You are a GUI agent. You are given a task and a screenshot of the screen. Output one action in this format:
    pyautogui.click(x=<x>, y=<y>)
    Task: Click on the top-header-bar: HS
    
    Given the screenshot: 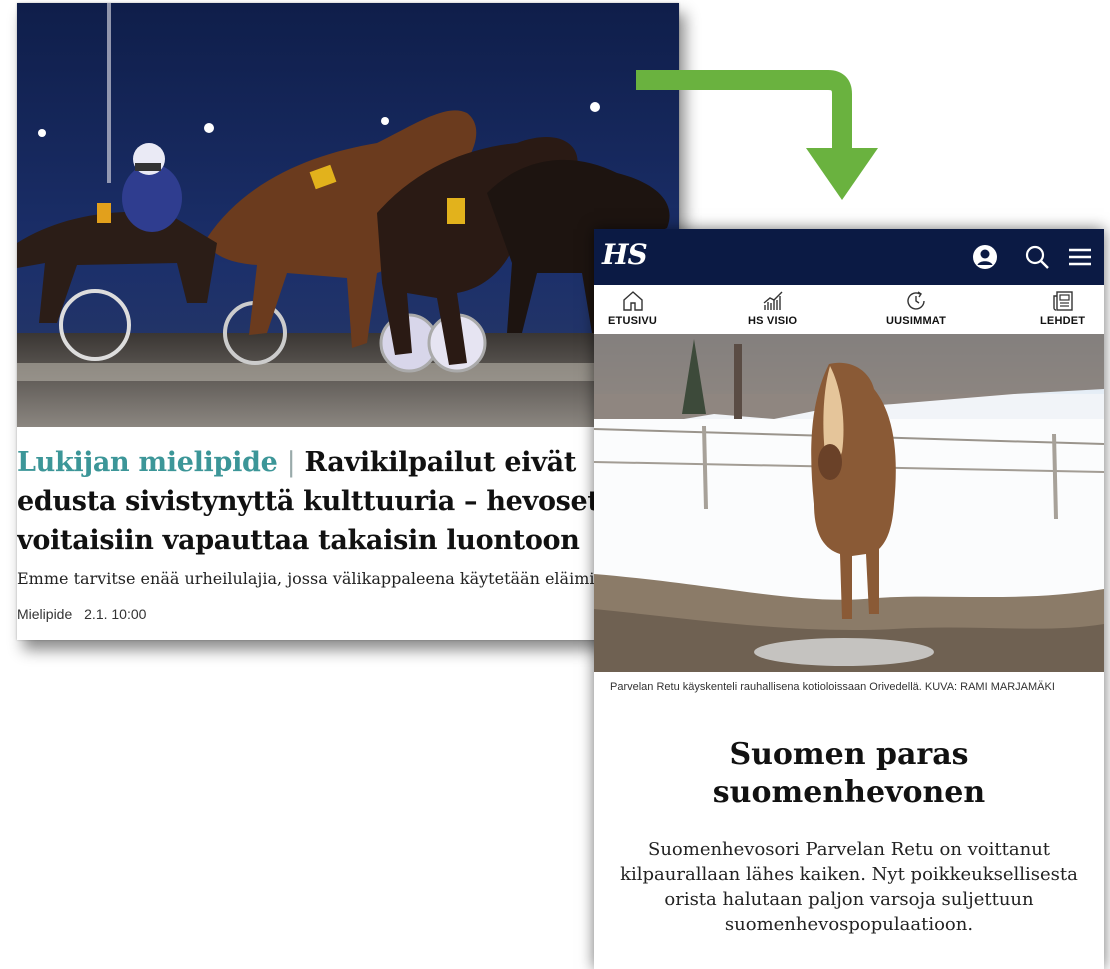 What is the action you would take?
    pyautogui.click(x=849, y=257)
    